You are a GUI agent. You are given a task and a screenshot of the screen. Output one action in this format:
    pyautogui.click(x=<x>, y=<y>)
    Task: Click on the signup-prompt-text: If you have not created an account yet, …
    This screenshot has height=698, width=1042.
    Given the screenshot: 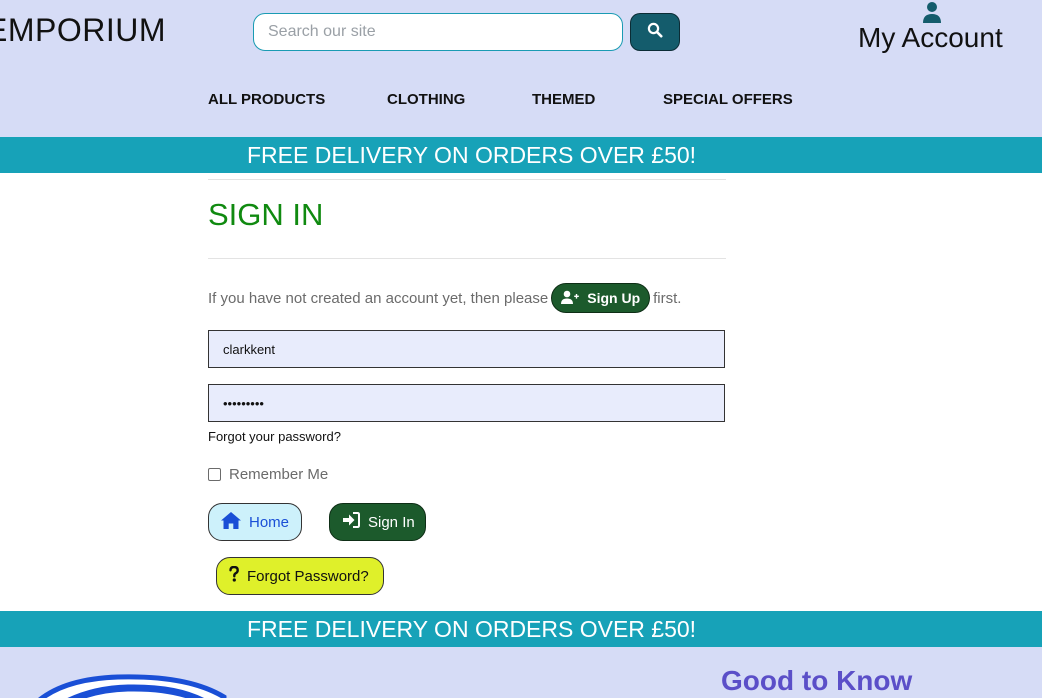 What is the action you would take?
    pyautogui.click(x=378, y=298)
    